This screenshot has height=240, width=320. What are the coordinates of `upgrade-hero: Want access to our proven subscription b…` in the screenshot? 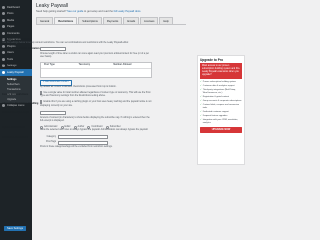 It's located at (221, 71).